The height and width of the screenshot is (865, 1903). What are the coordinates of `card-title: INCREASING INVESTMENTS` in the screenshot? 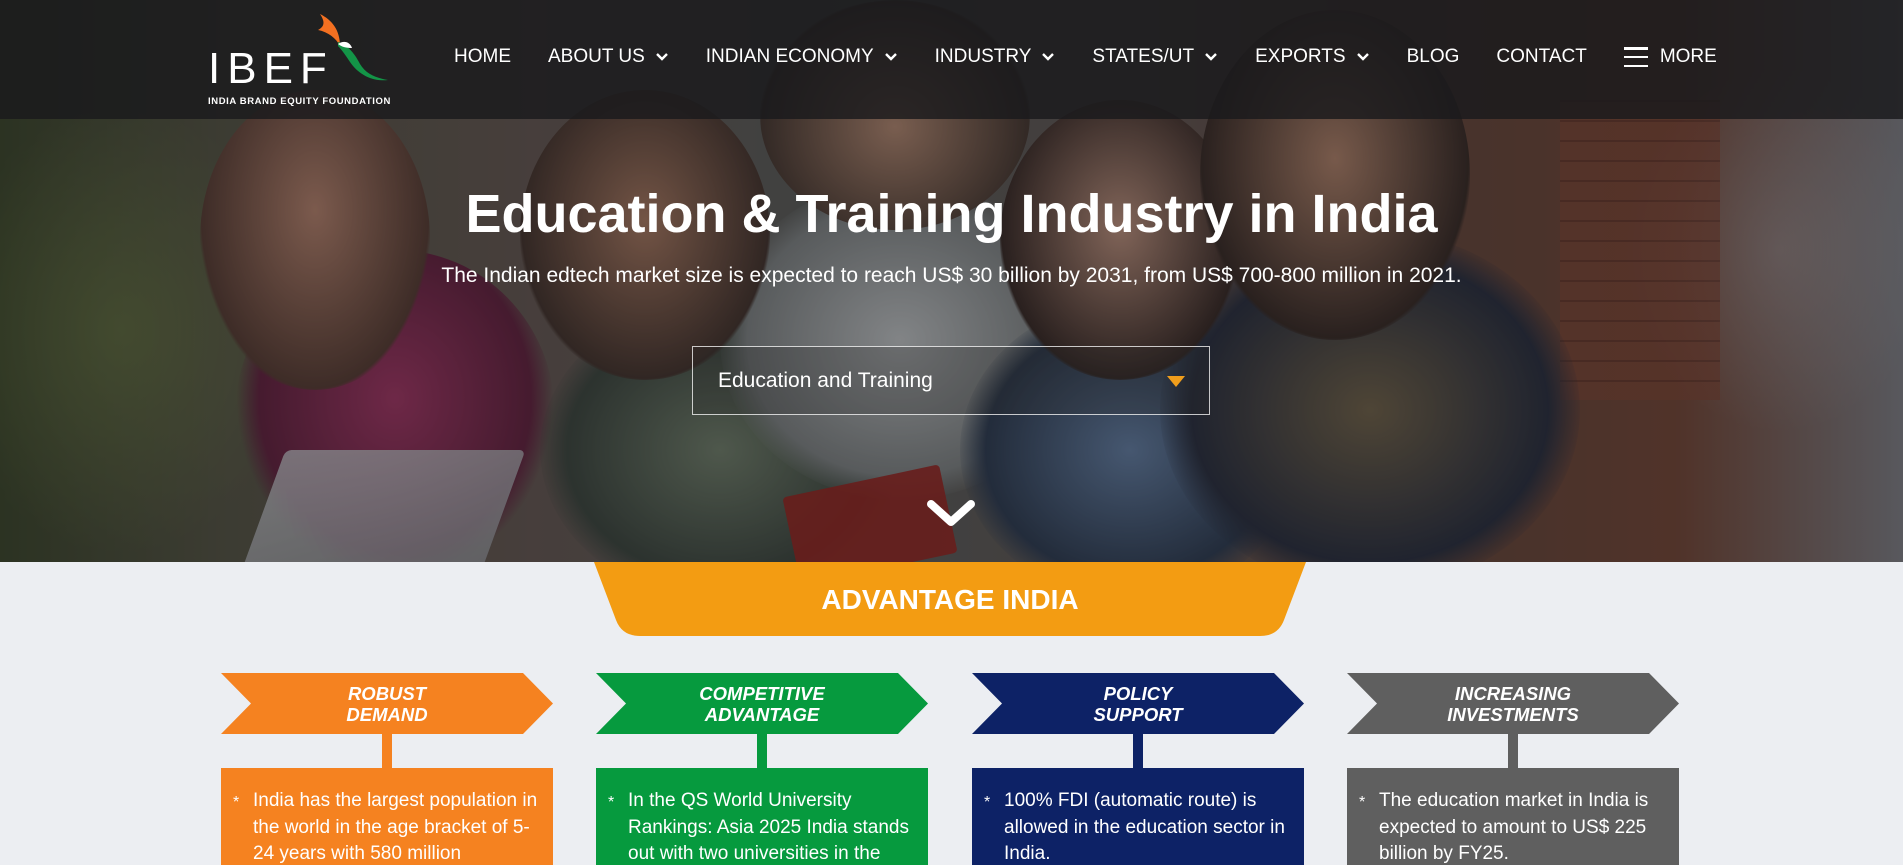 It's located at (1513, 704).